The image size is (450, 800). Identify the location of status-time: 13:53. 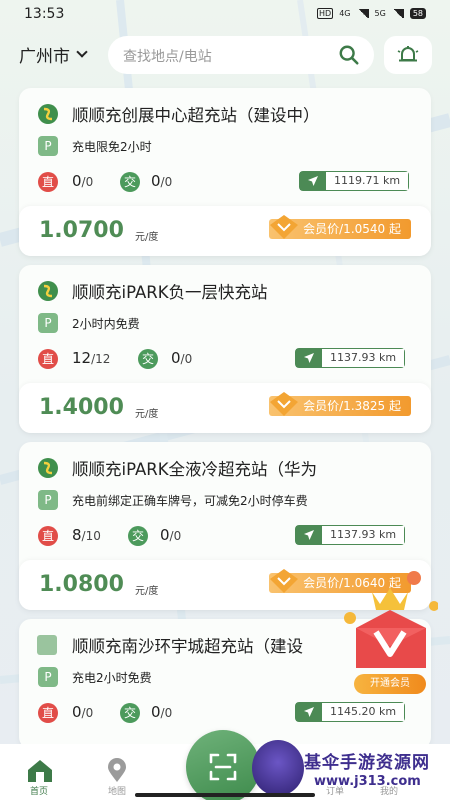
(44, 14).